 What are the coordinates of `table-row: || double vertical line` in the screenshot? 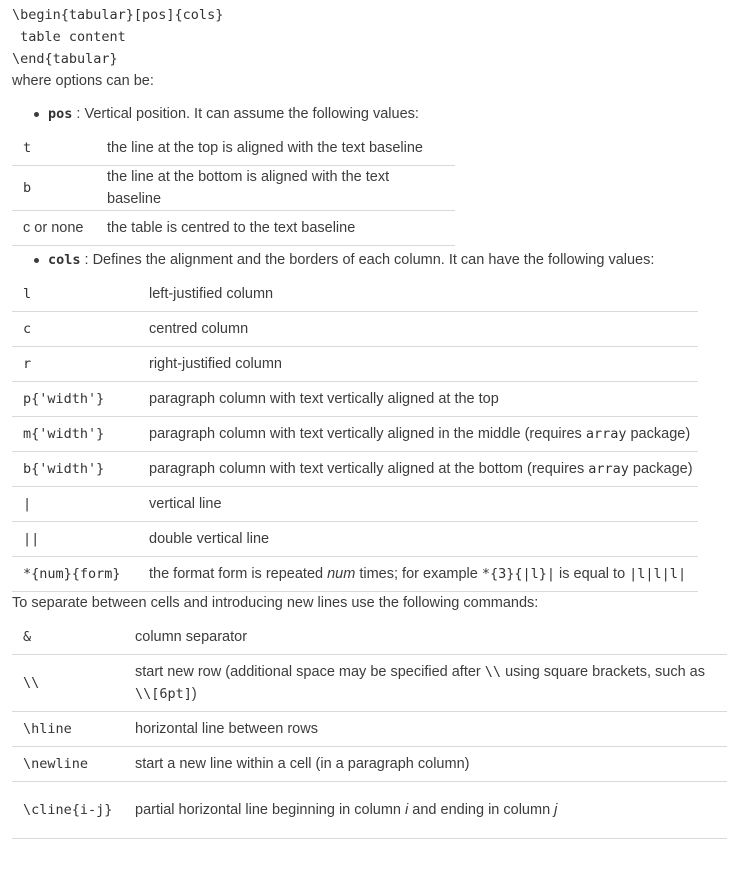 It's located at (355, 539).